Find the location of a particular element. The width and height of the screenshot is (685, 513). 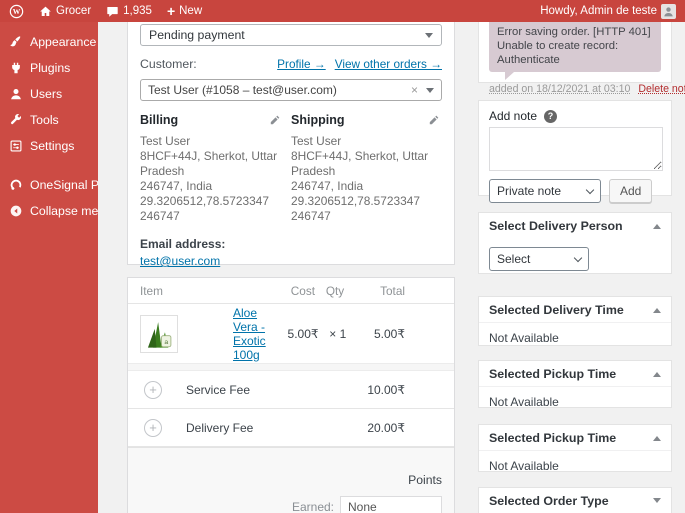

edit-billing-pencil-icon is located at coordinates (275, 120).